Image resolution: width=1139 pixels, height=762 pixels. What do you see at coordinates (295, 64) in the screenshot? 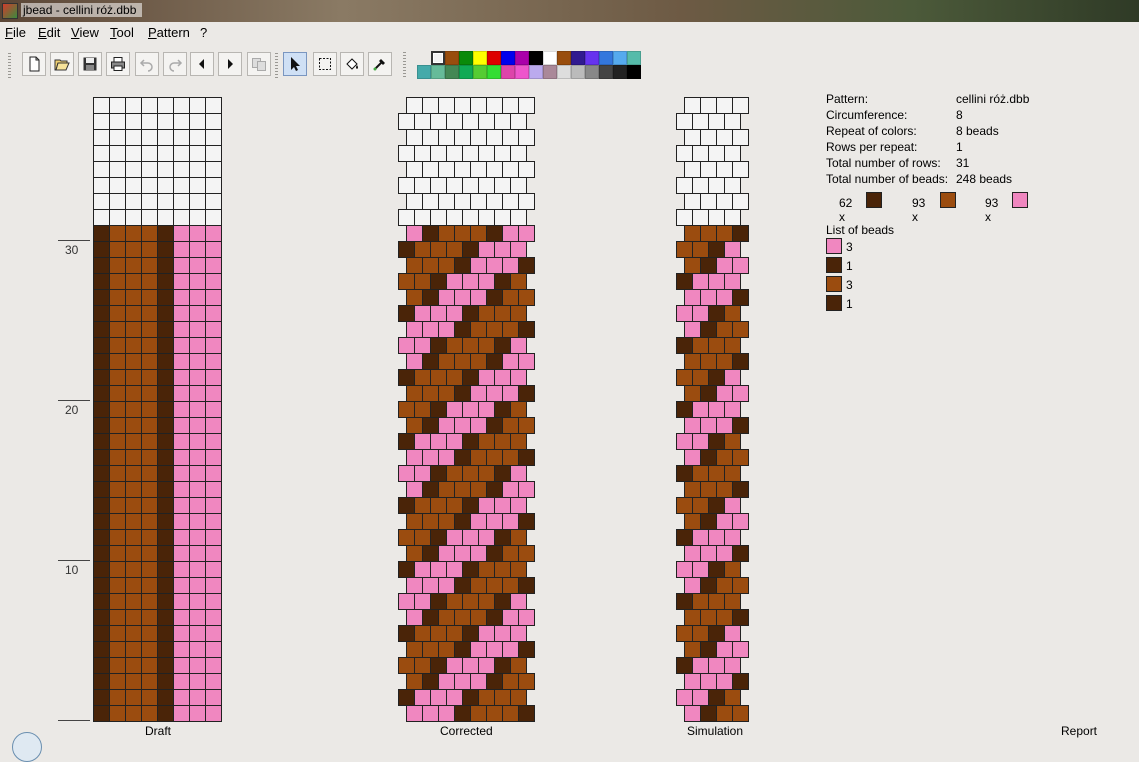
I see `pencil-tool-button` at bounding box center [295, 64].